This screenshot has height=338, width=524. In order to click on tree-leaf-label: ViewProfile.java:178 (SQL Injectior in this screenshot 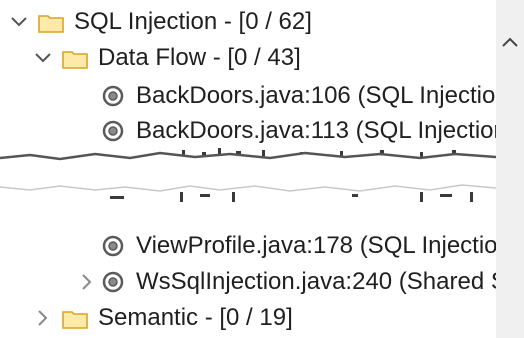, I will do `click(316, 245)`.